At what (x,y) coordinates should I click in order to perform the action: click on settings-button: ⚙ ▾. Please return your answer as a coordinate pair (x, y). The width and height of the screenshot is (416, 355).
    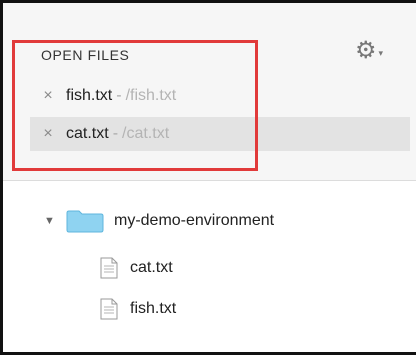
    Looking at the image, I should click on (375, 51).